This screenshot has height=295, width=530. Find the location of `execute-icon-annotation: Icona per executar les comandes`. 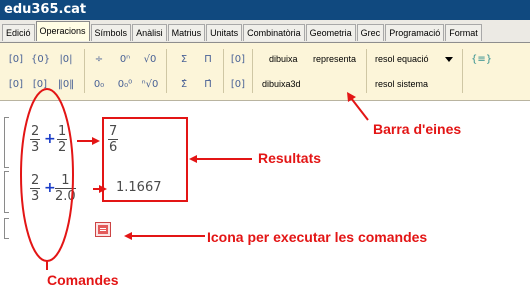

execute-icon-annotation: Icona per executar les comandes is located at coordinates (317, 237).